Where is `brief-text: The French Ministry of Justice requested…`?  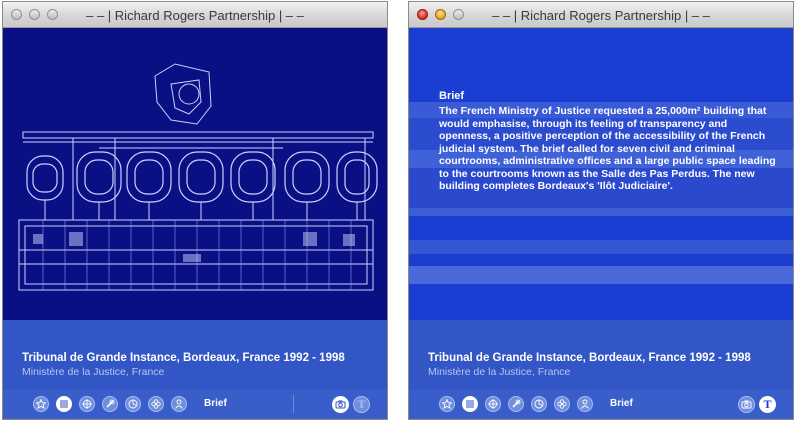 brief-text: The French Ministry of Justice requested… is located at coordinates (607, 148).